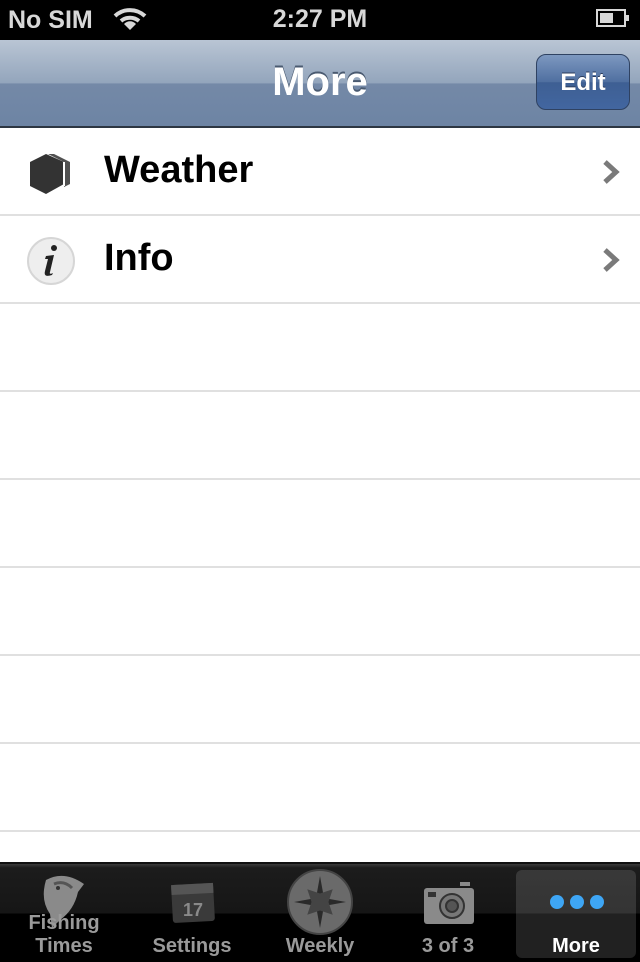  I want to click on tab-3-of-3: 3 of 3, so click(448, 913).